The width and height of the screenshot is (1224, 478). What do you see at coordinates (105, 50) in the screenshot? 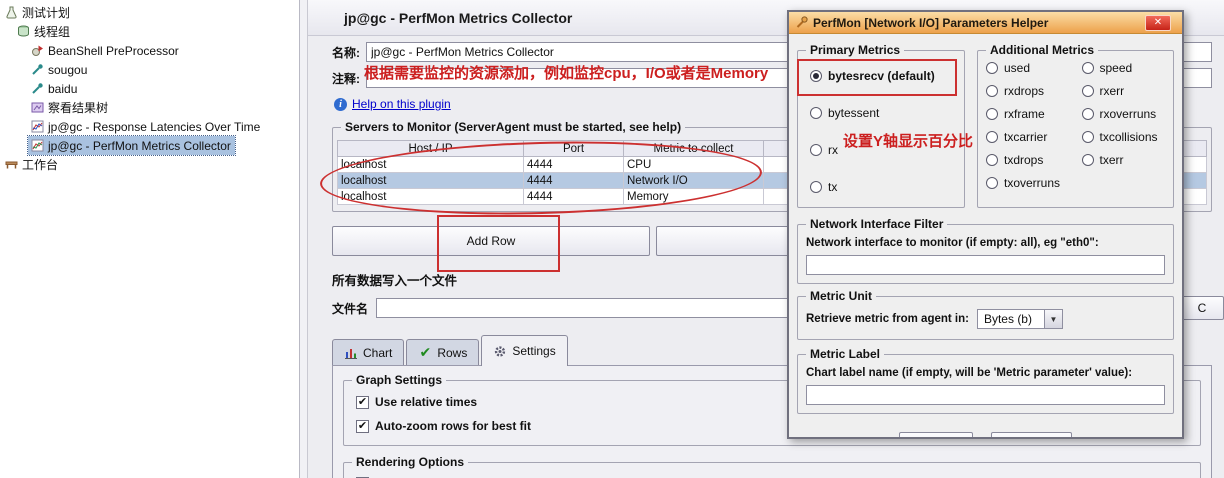
I see `tree-item-beanshell-preprocessor: BeanShell PreProcessor` at bounding box center [105, 50].